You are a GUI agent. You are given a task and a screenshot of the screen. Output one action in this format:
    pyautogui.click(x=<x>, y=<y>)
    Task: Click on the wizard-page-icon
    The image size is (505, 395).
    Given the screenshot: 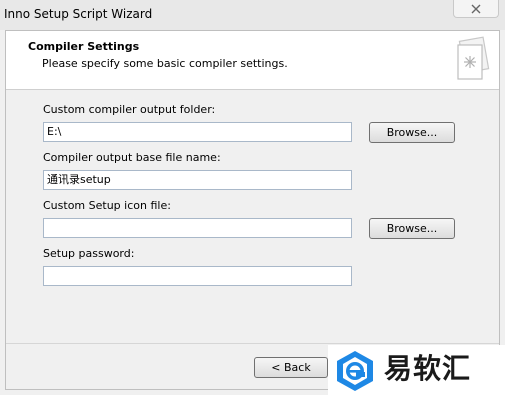 What is the action you would take?
    pyautogui.click(x=473, y=58)
    